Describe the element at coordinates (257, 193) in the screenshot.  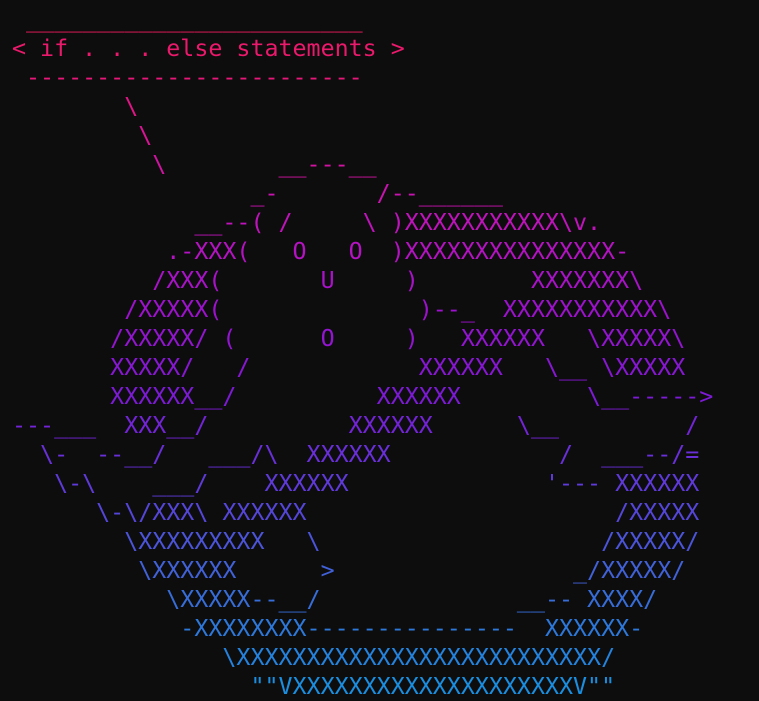
I see `art-line: _- /--______` at that location.